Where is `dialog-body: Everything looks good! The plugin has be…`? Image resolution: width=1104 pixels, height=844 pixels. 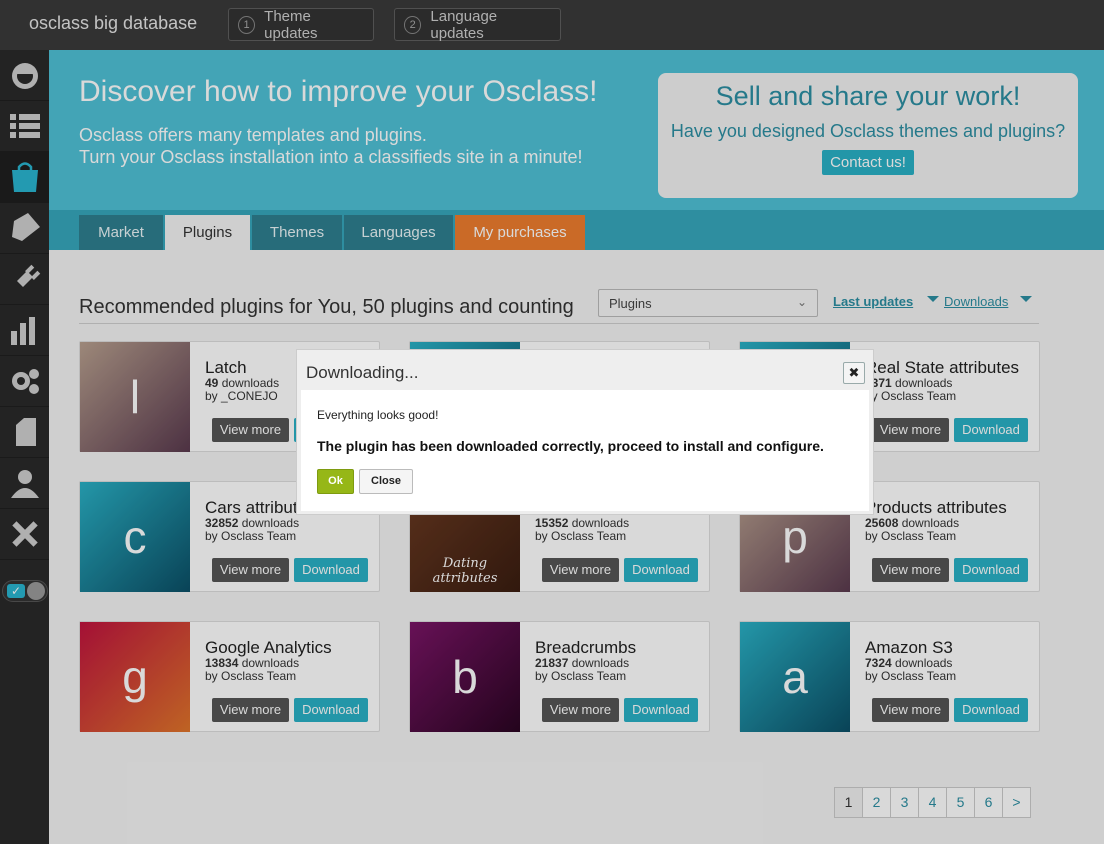
dialog-body: Everything looks good! The plugin has be… is located at coordinates (585, 450).